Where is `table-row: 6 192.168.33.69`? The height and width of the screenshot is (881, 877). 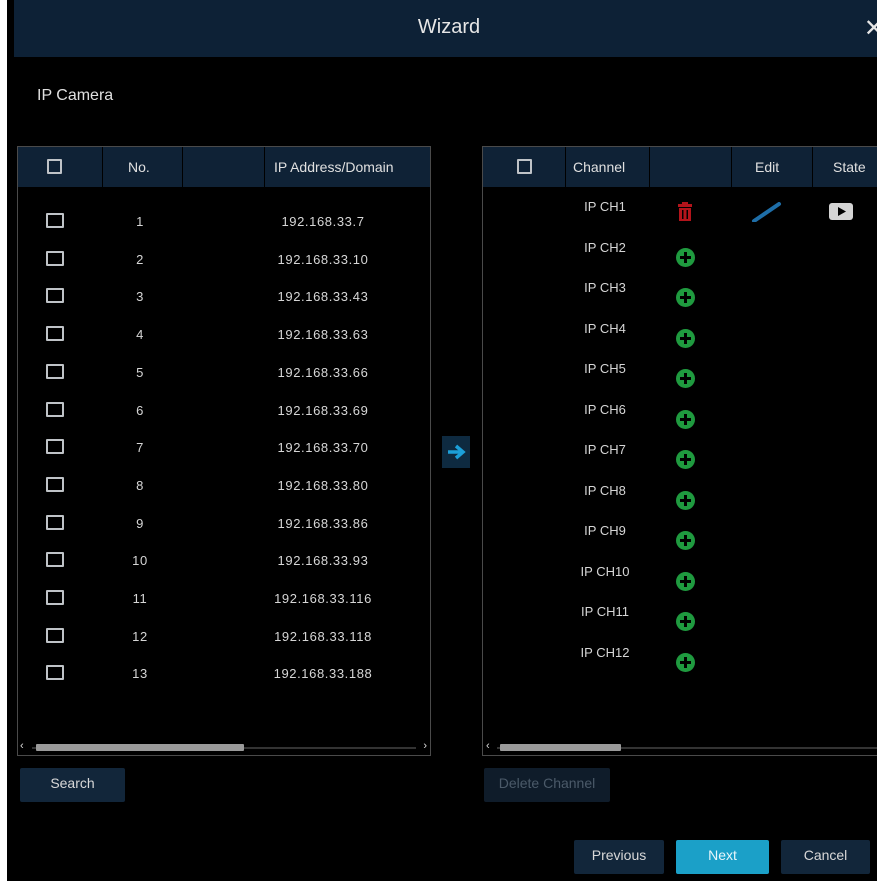 table-row: 6 192.168.33.69 is located at coordinates (224, 408).